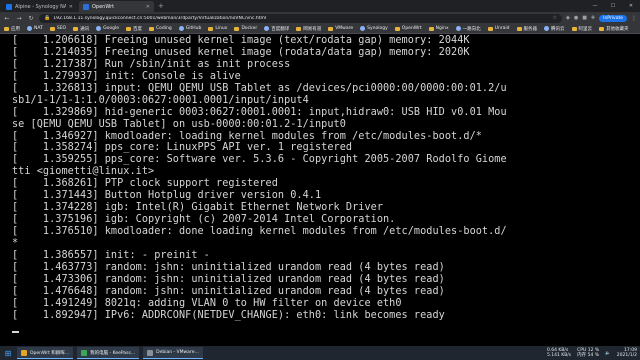 The height and width of the screenshot is (360, 640). Describe the element at coordinates (471, 29) in the screenshot. I see `bookmark-label: 一路向北` at that location.